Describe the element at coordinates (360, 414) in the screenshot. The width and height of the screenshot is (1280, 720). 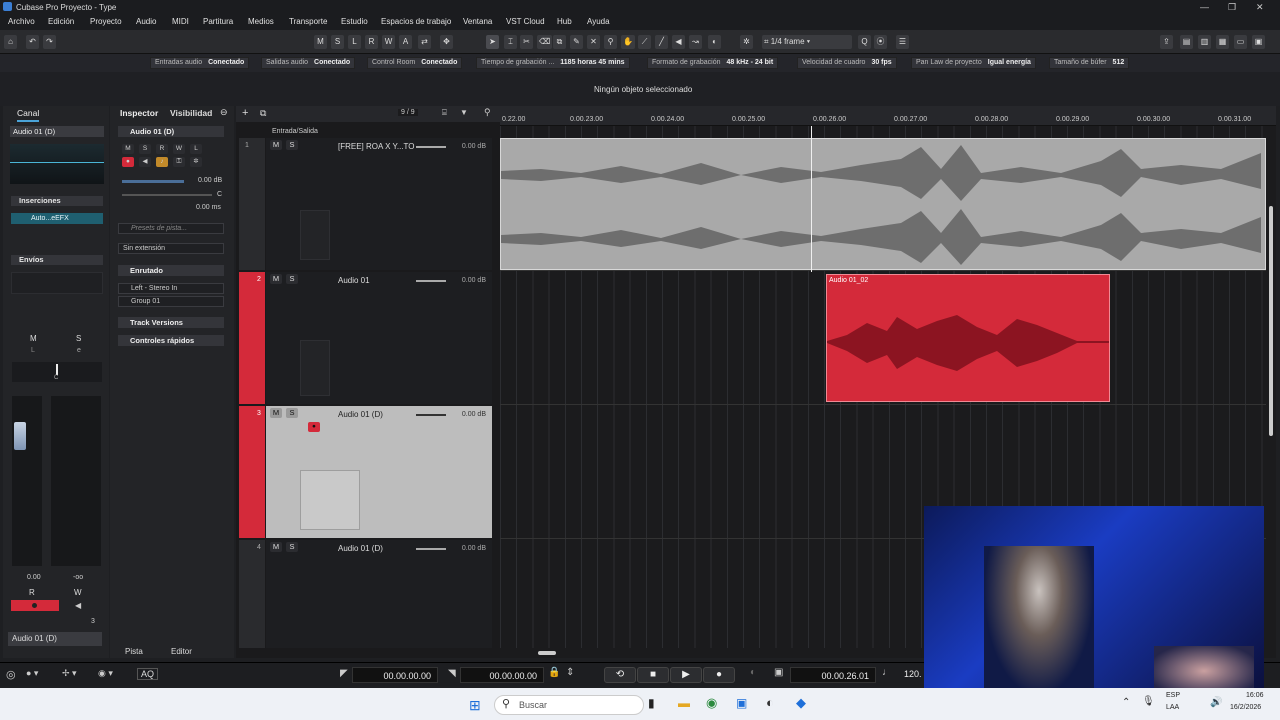
I see `track-3-name: Audio 01 (D)` at that location.